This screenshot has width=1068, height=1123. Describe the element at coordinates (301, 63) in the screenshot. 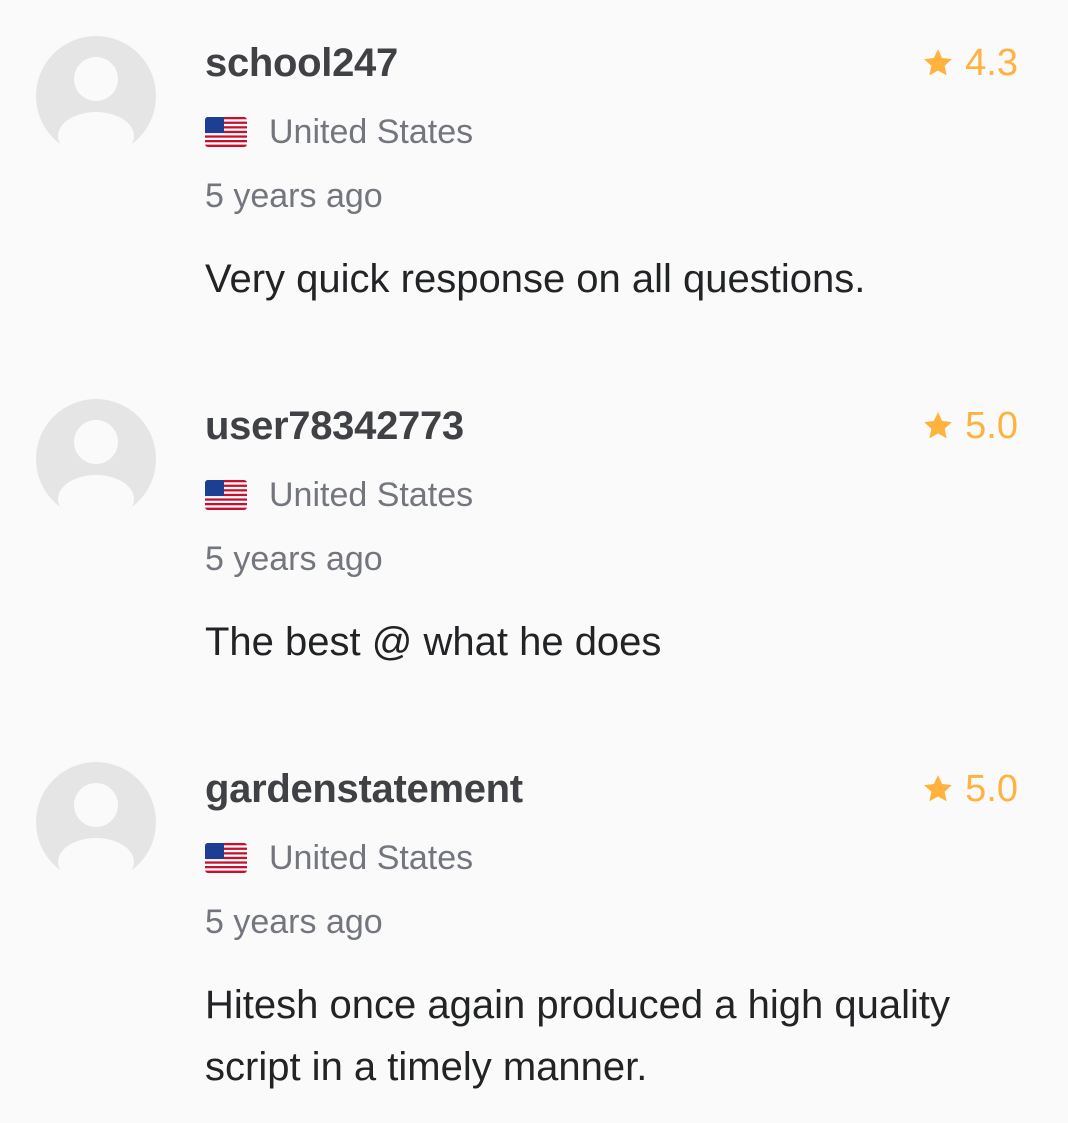

I see `reviewer-username: school247` at that location.